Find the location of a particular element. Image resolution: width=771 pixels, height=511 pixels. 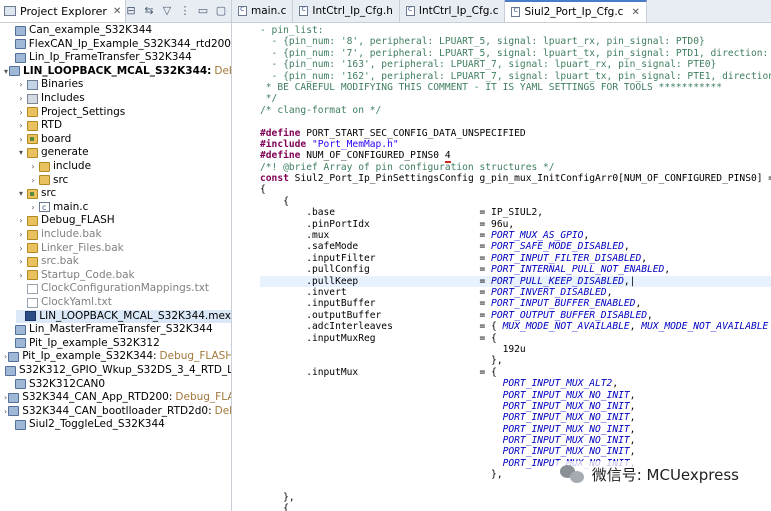

tree-item: ▾ src is located at coordinates (123, 193).